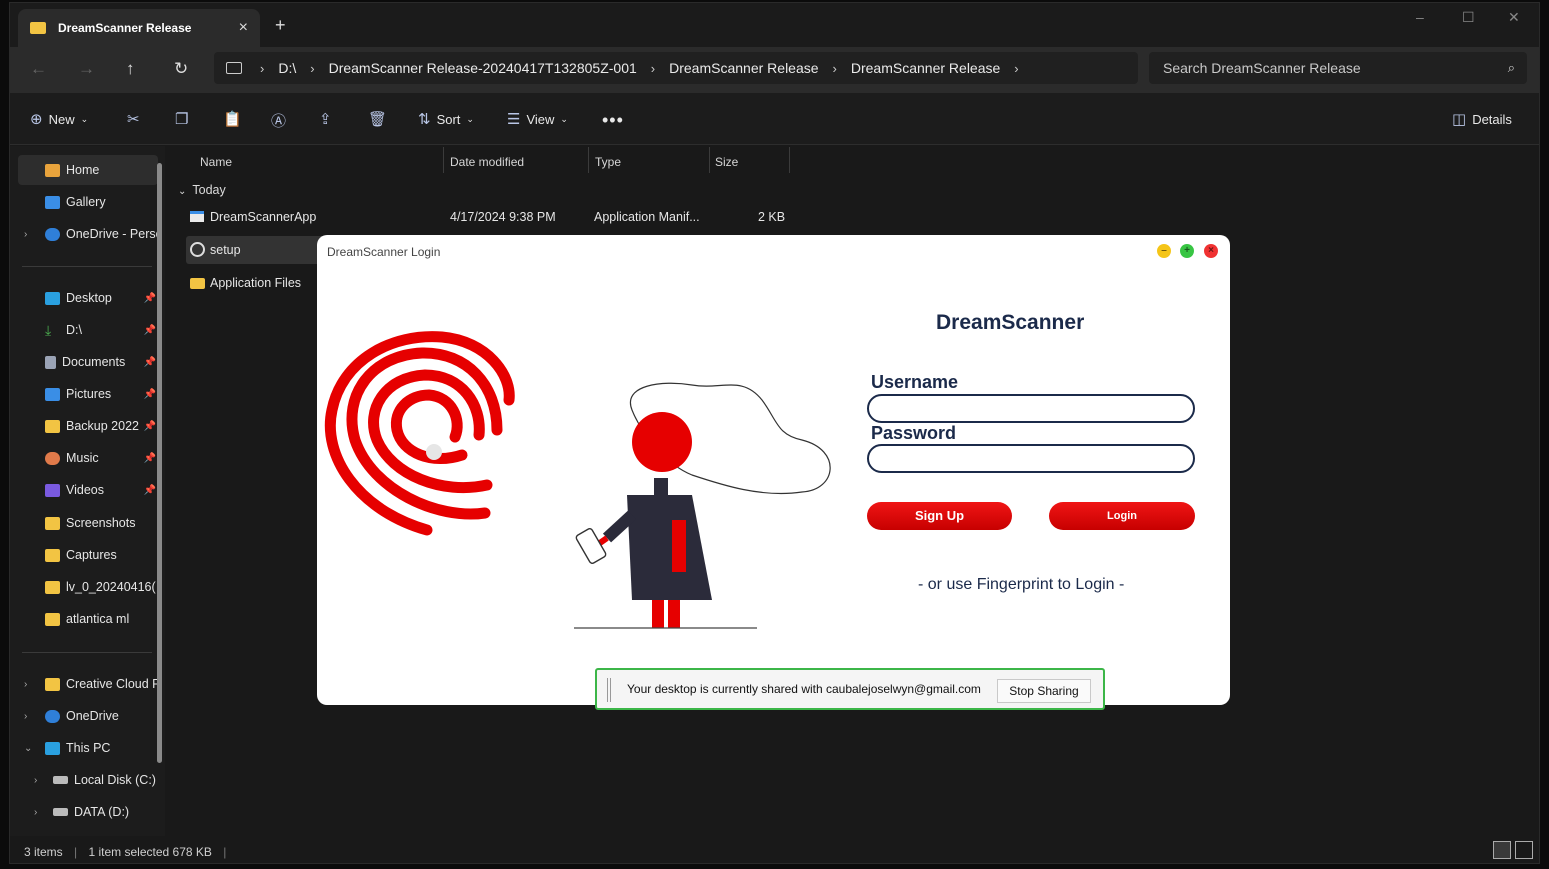 Image resolution: width=1549 pixels, height=869 pixels. I want to click on sidebar-item-desktop: Desktop 📌, so click(88, 298).